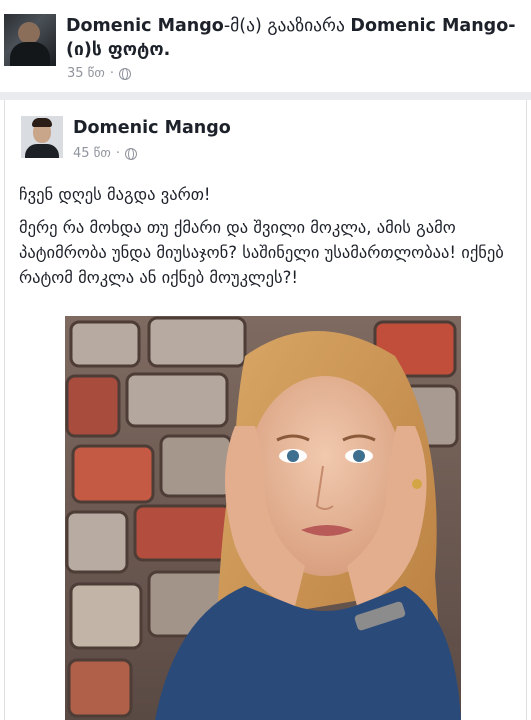  I want to click on share-timestamp: 35 წთ, so click(86, 73).